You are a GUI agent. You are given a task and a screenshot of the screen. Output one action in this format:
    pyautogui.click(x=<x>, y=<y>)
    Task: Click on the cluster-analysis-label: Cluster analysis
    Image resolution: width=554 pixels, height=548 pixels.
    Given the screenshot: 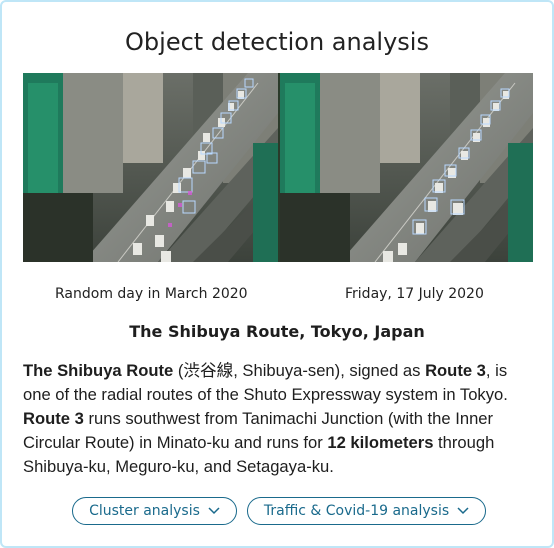 What is the action you would take?
    pyautogui.click(x=144, y=511)
    